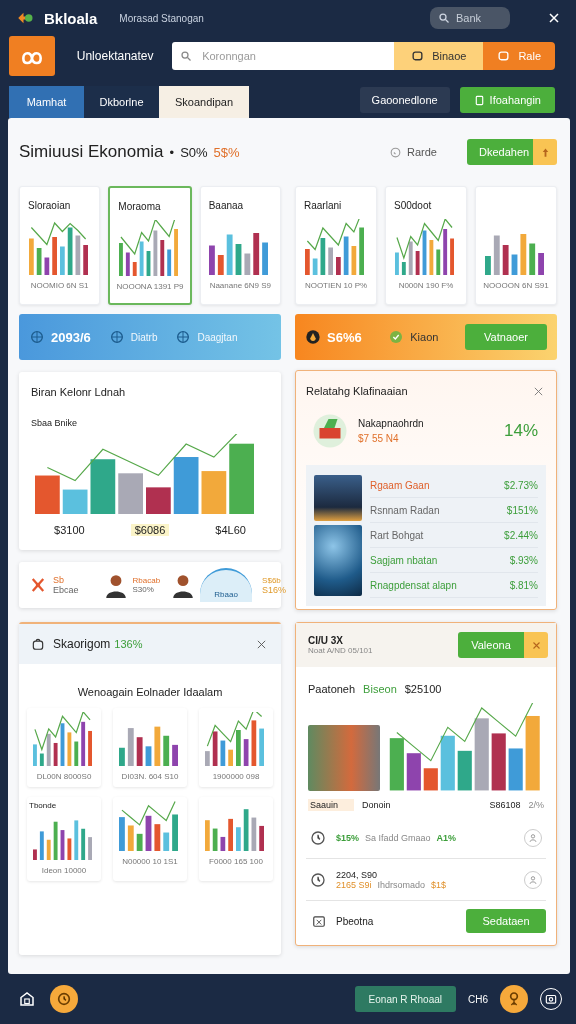  What do you see at coordinates (79, 392) in the screenshot?
I see `card-title: Biran Kelonr Ldnah` at bounding box center [79, 392].